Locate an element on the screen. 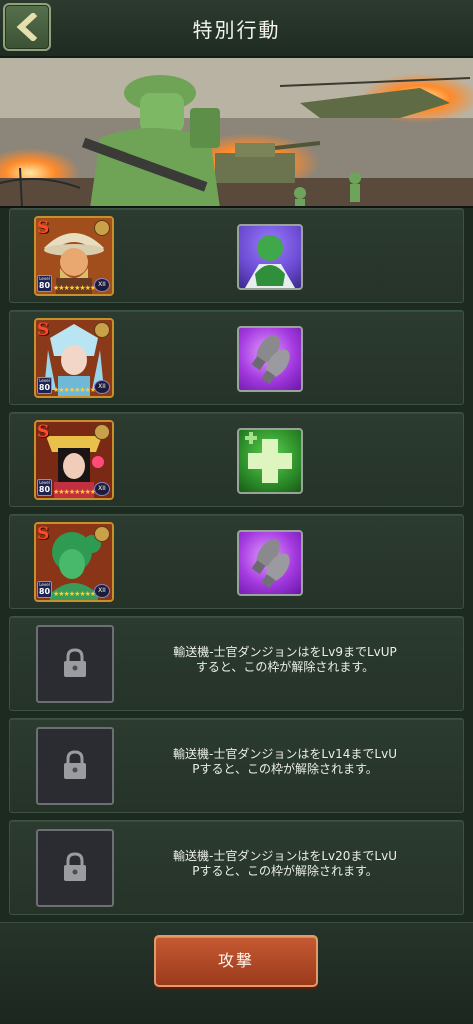 This screenshot has width=473, height=1024. heal-plus-icon is located at coordinates (270, 461).